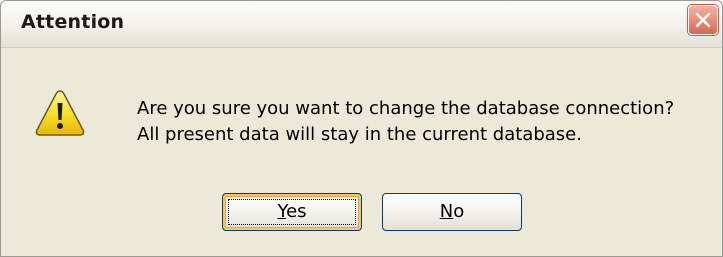 The height and width of the screenshot is (257, 723). What do you see at coordinates (60, 113) in the screenshot?
I see `warning-icon` at bounding box center [60, 113].